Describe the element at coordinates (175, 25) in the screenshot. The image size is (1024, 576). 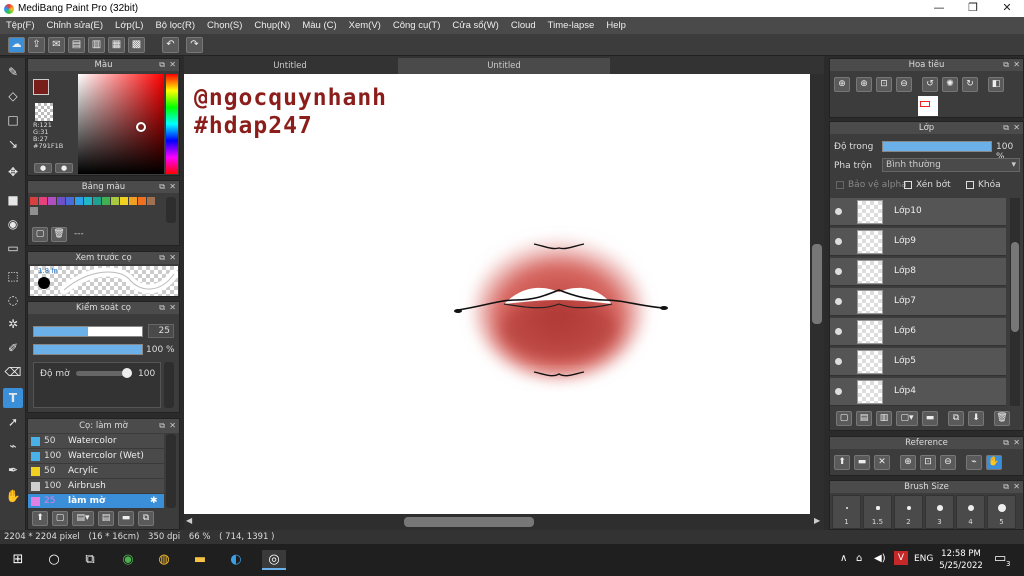
I see `menu-filter: Bộ lọc(R)` at that location.